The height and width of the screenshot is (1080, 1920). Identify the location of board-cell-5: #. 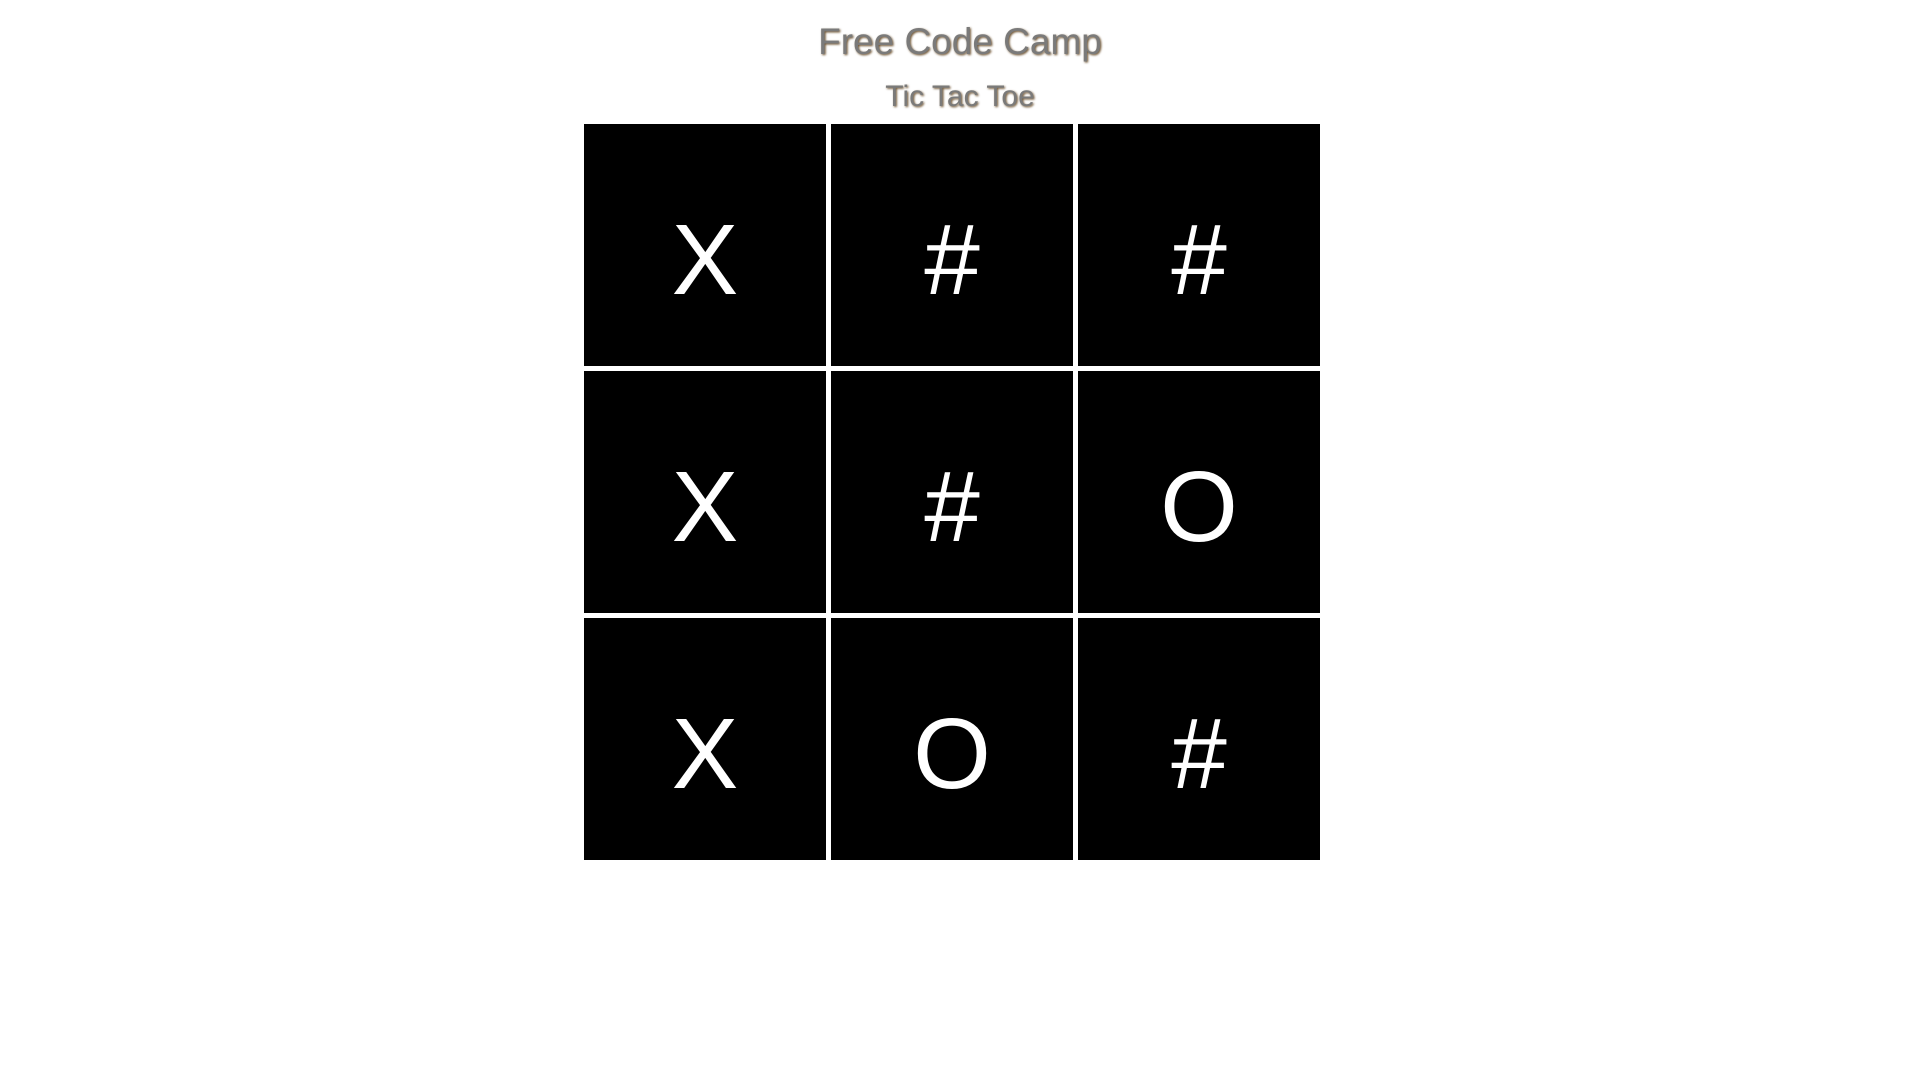
(952, 492).